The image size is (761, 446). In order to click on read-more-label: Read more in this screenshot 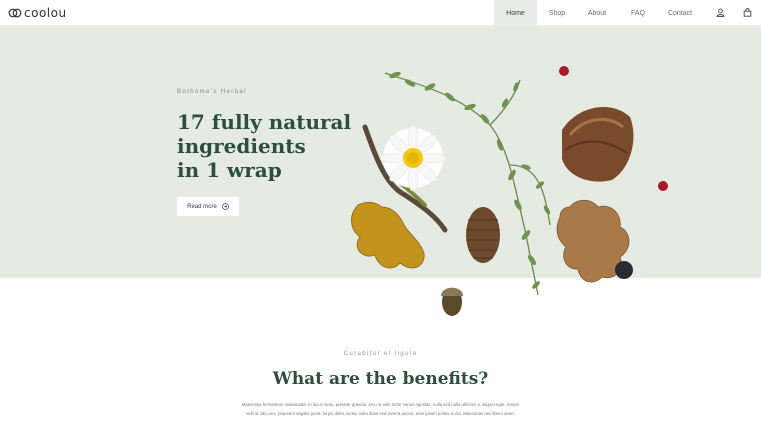, I will do `click(202, 206)`.